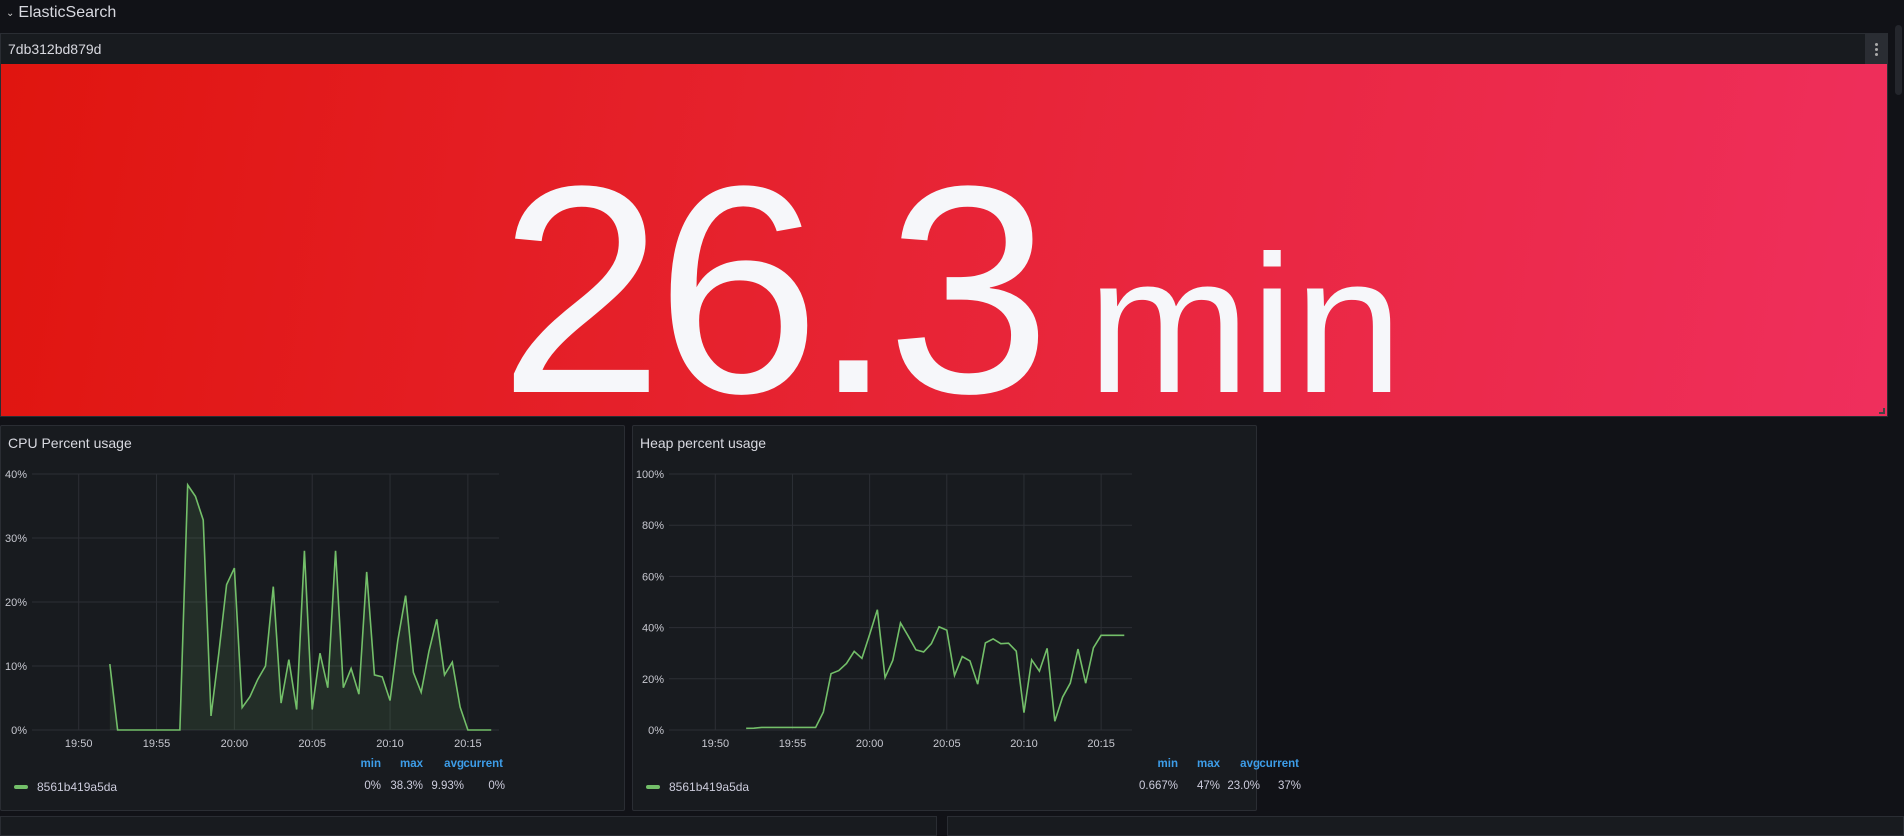 The width and height of the screenshot is (1904, 836). Describe the element at coordinates (67, 13) in the screenshot. I see `row-title: ElasticSearch` at that location.